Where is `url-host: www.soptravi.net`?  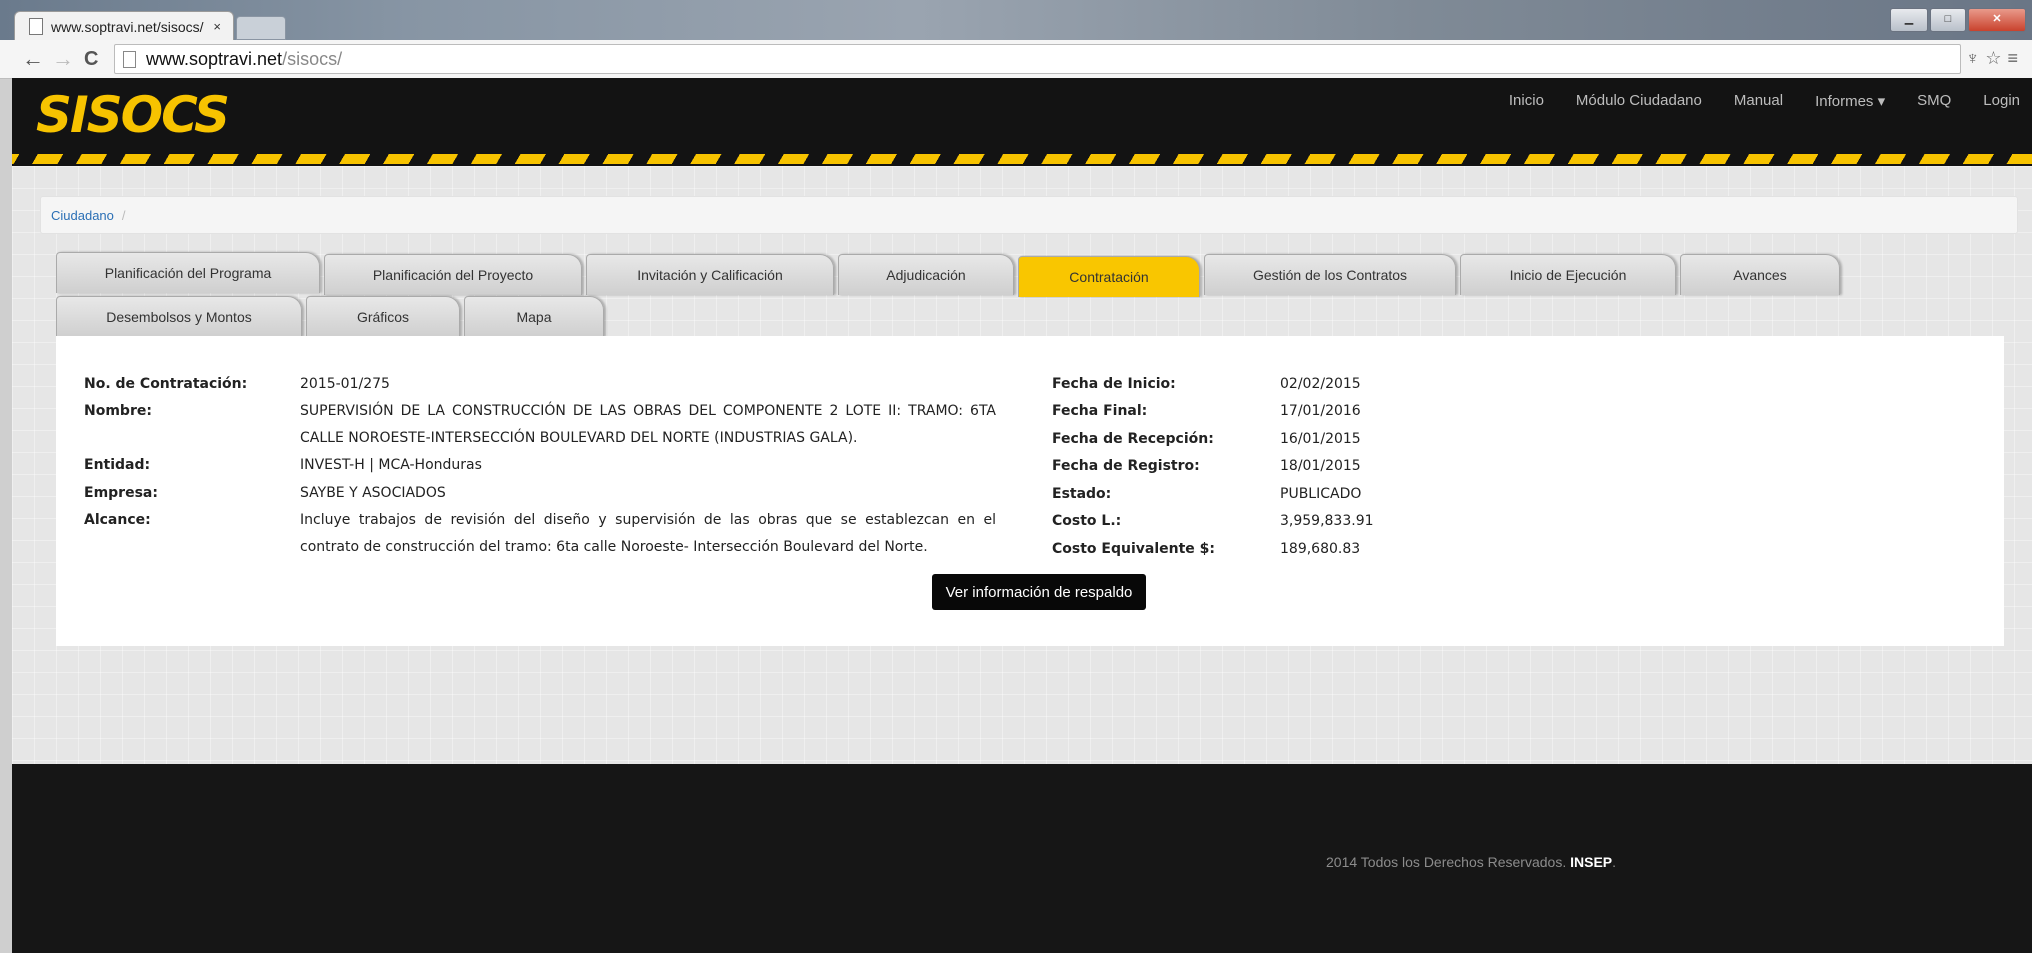 url-host: www.soptravi.net is located at coordinates (214, 58).